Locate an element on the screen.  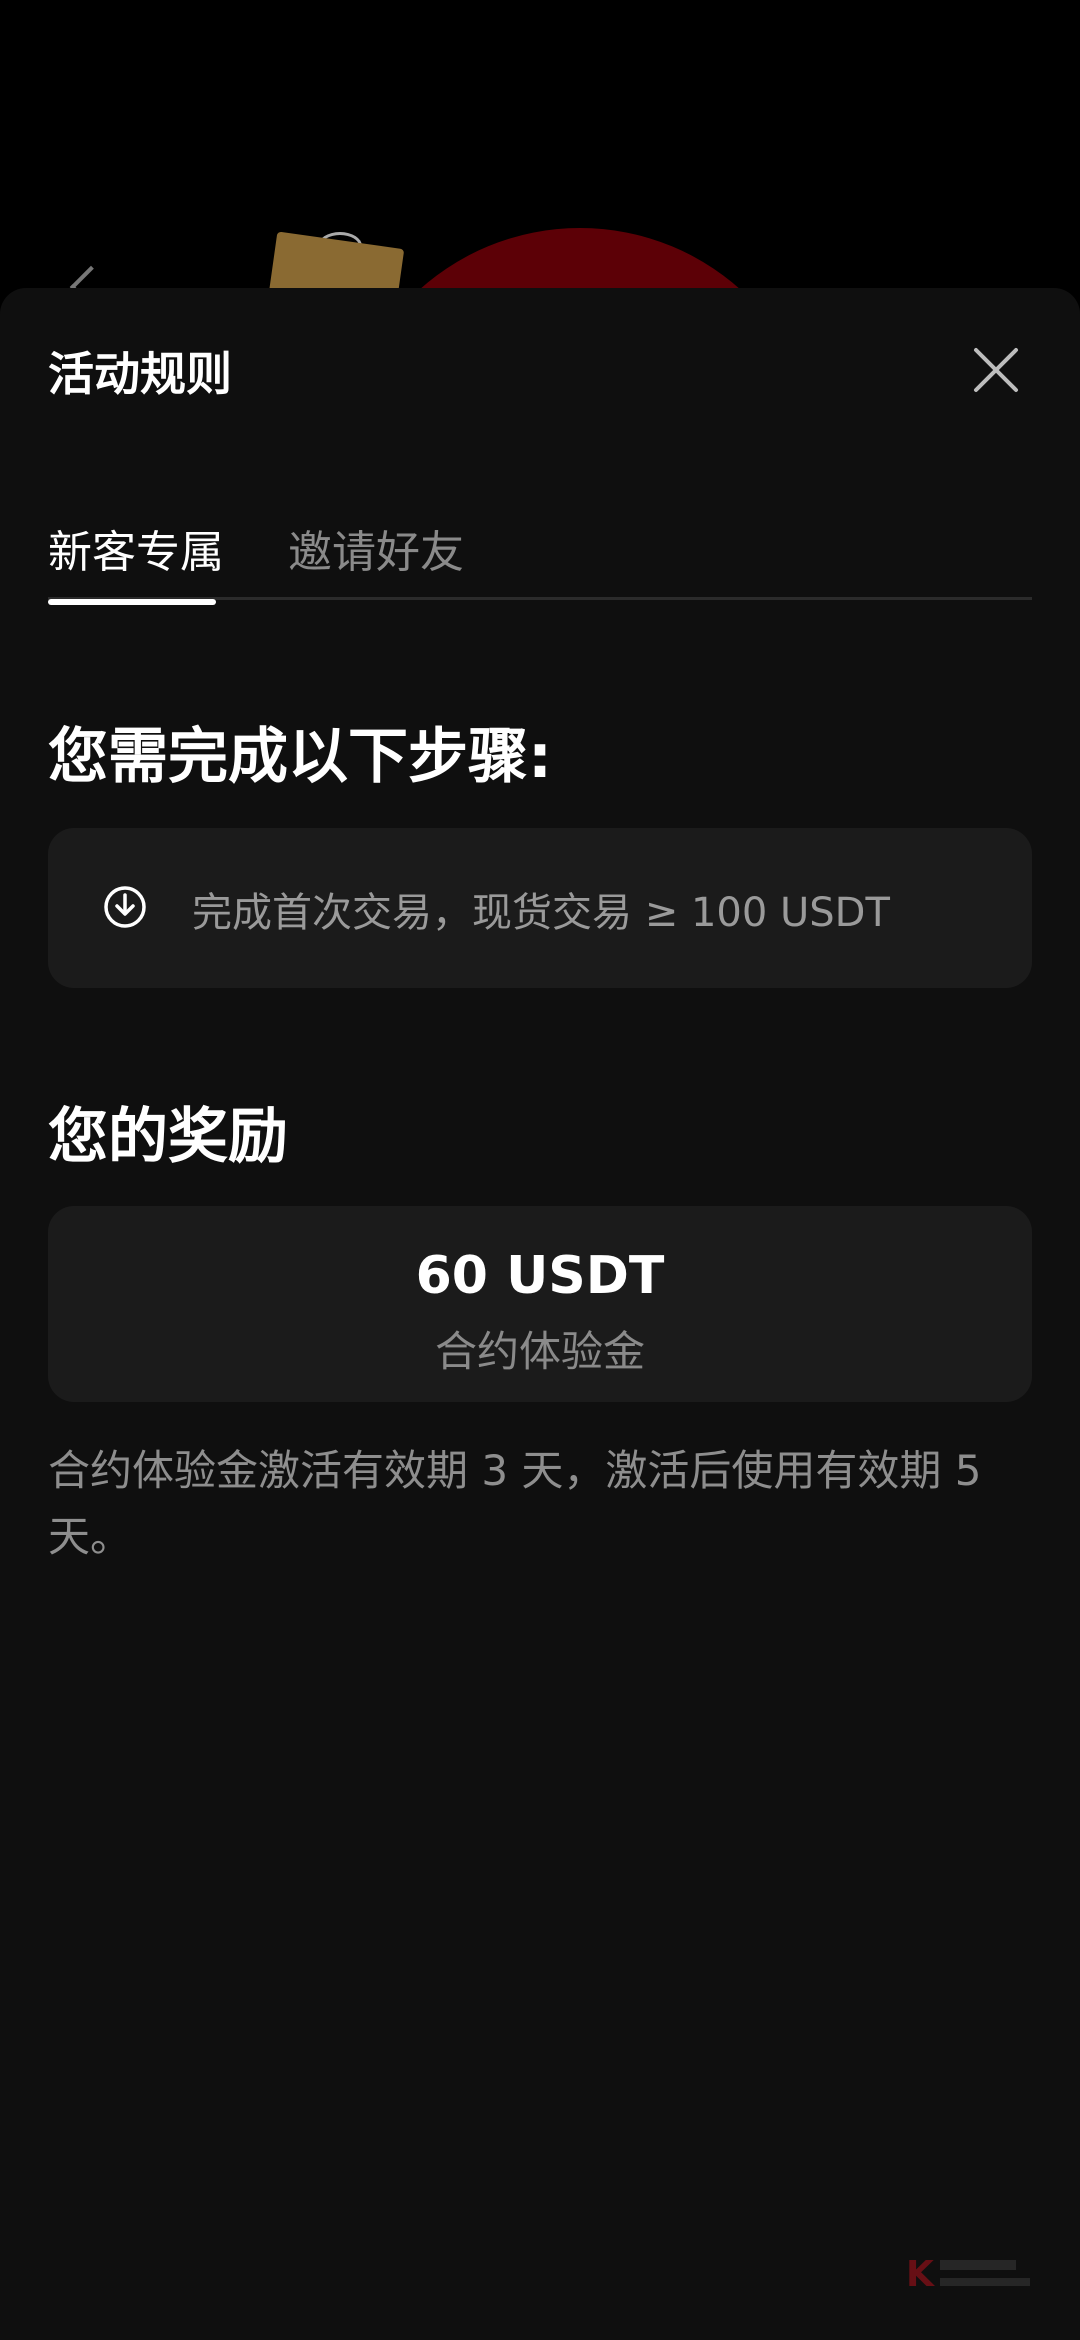
reward-amount: 60 USDT is located at coordinates (540, 1276).